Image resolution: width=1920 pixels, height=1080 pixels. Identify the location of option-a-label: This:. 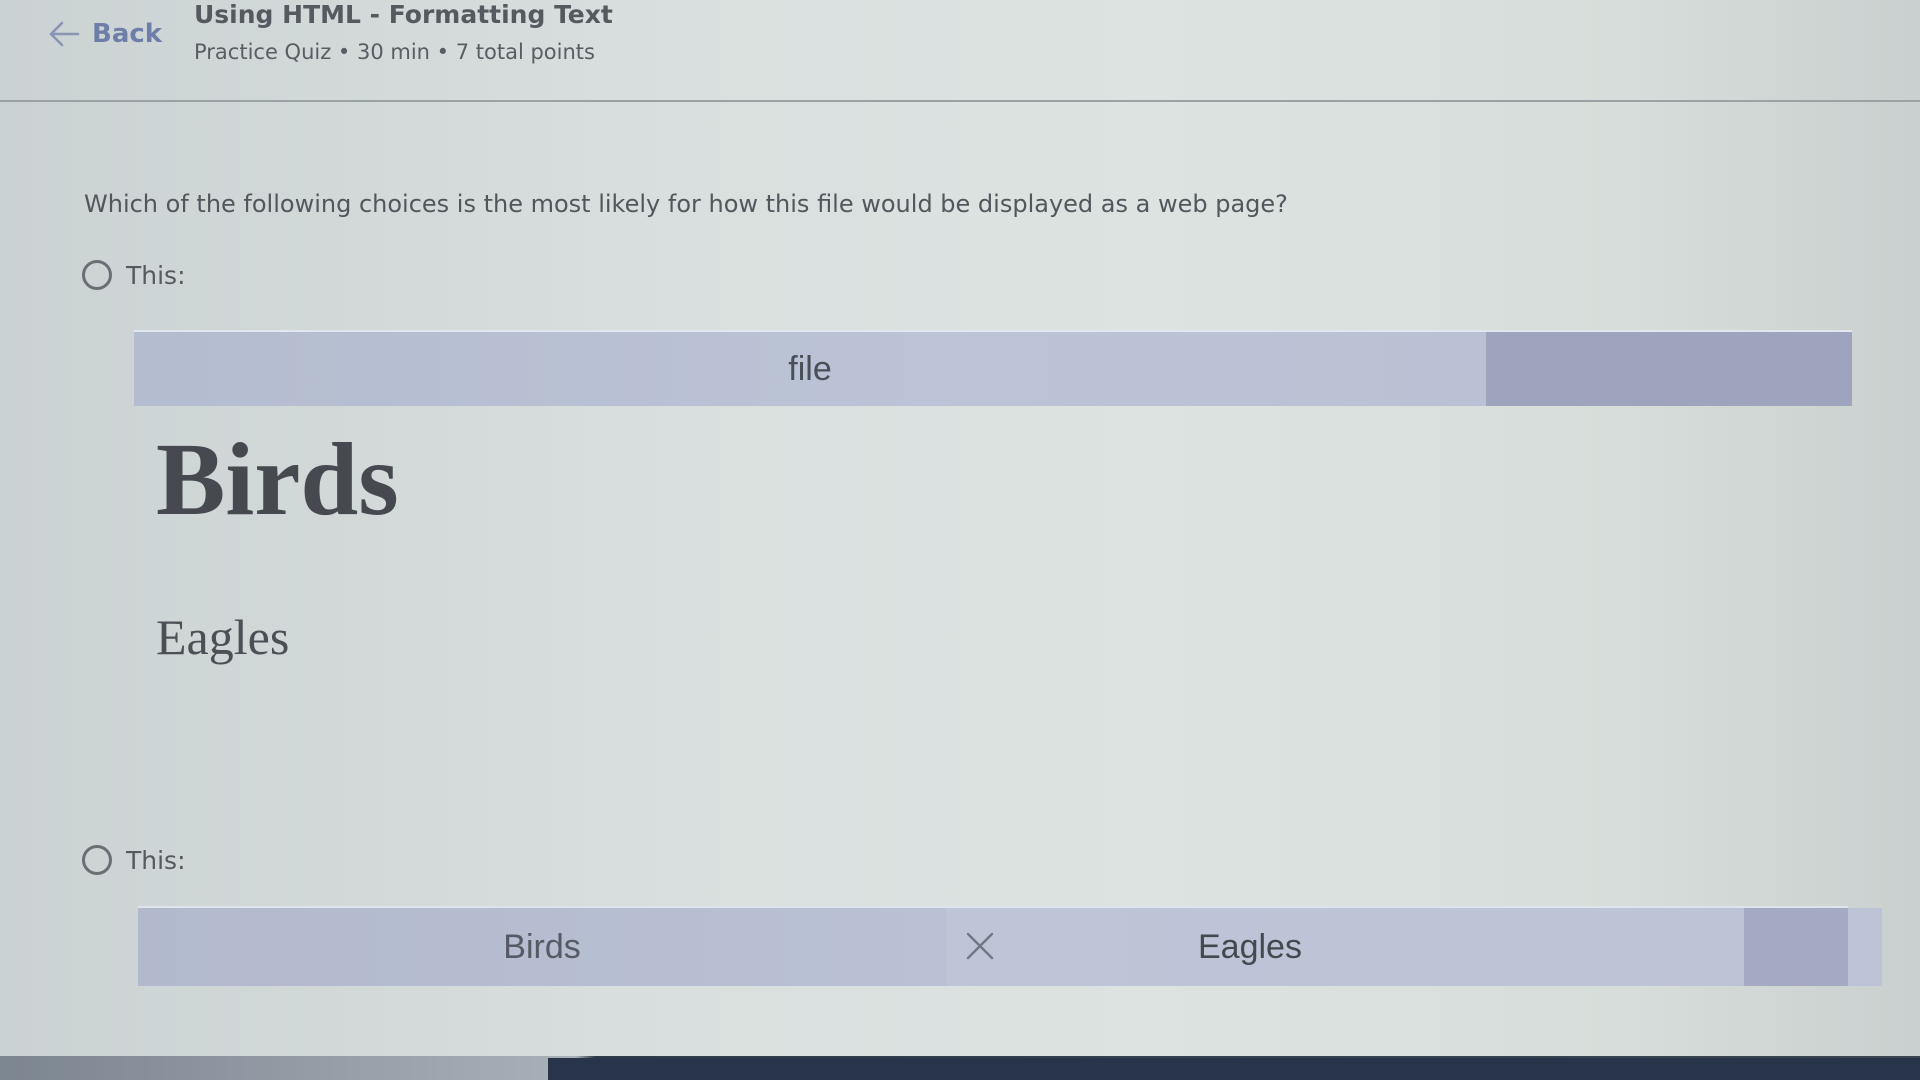
(156, 275).